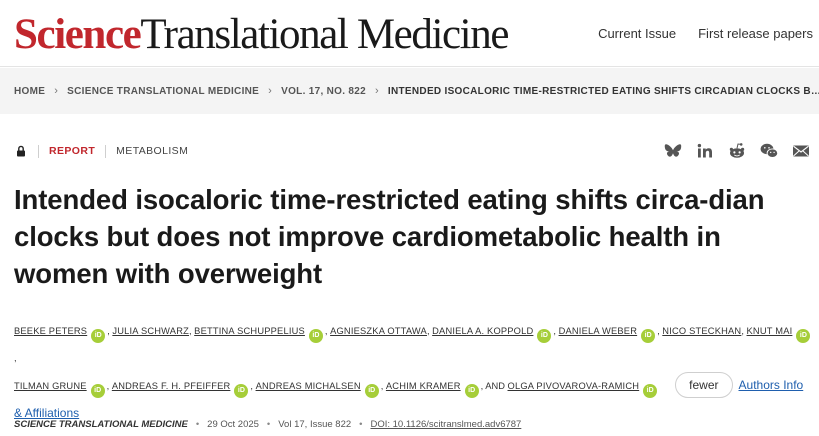 This screenshot has width=819, height=436. I want to click on article-meta-row: REPORT METABOLISM, so click(101, 151).